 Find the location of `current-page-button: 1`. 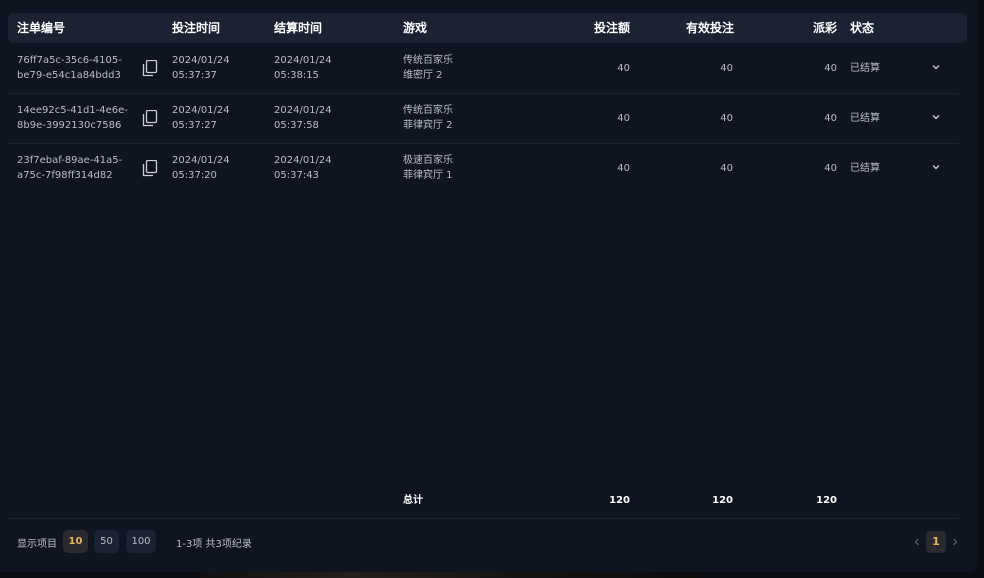

current-page-button: 1 is located at coordinates (936, 542).